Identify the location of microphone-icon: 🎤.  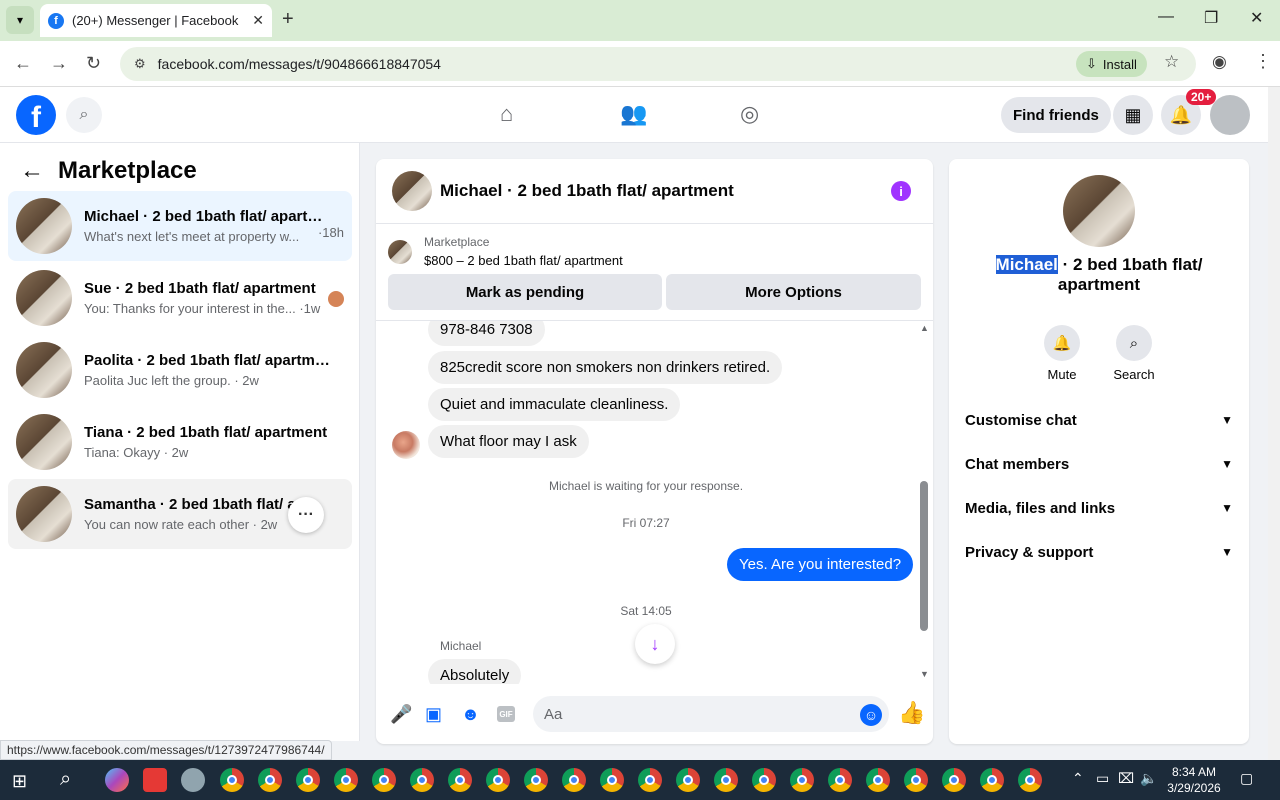
(401, 714).